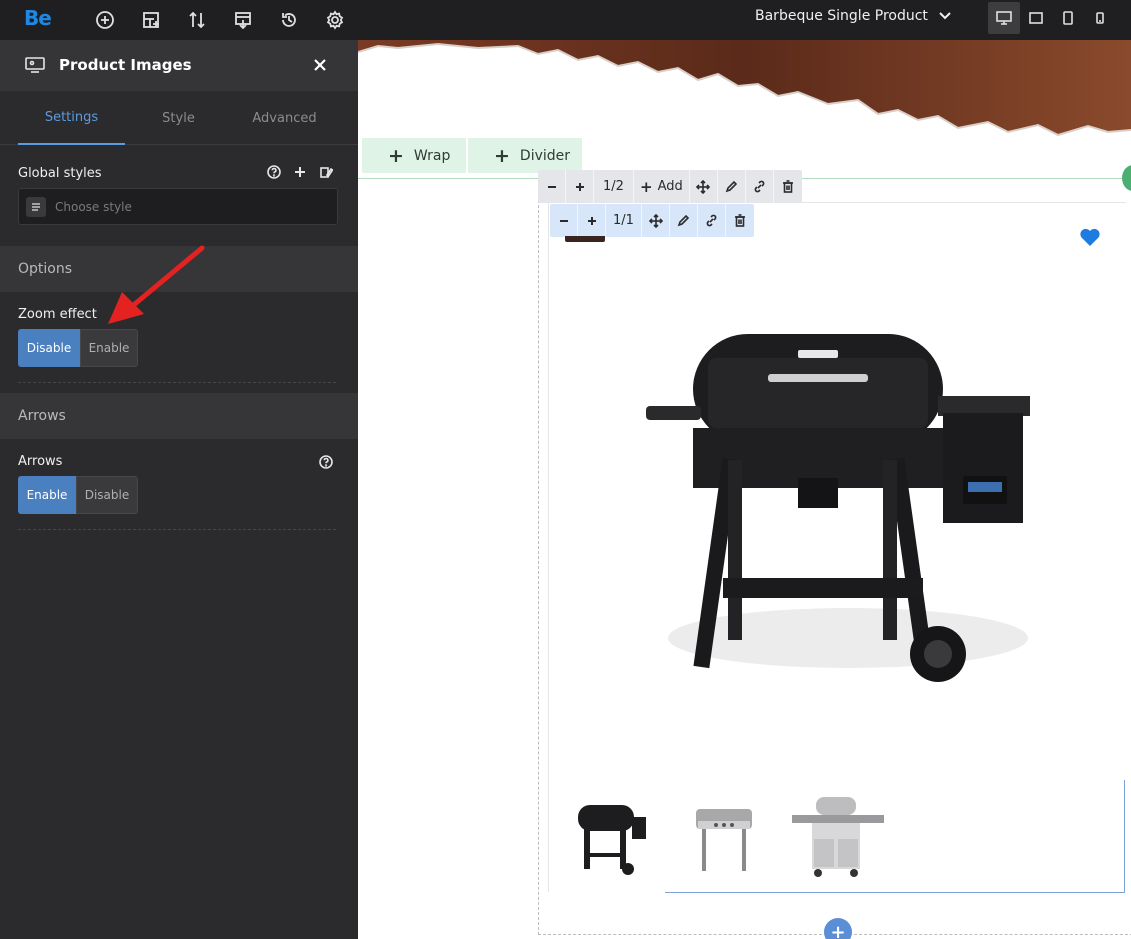  Describe the element at coordinates (565, 20) in the screenshot. I see `top-bar: Be Barbeque Single Product` at that location.